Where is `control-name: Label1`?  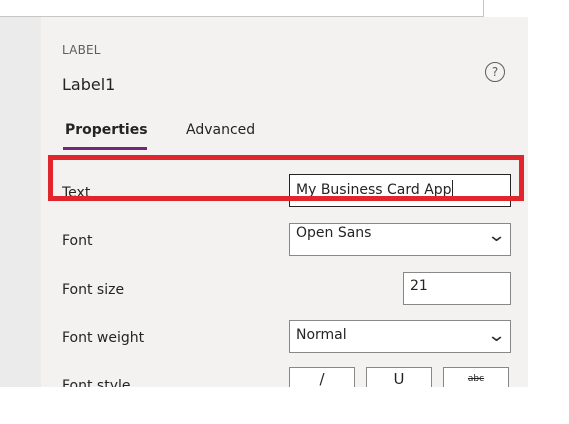
control-name: Label1 is located at coordinates (89, 84).